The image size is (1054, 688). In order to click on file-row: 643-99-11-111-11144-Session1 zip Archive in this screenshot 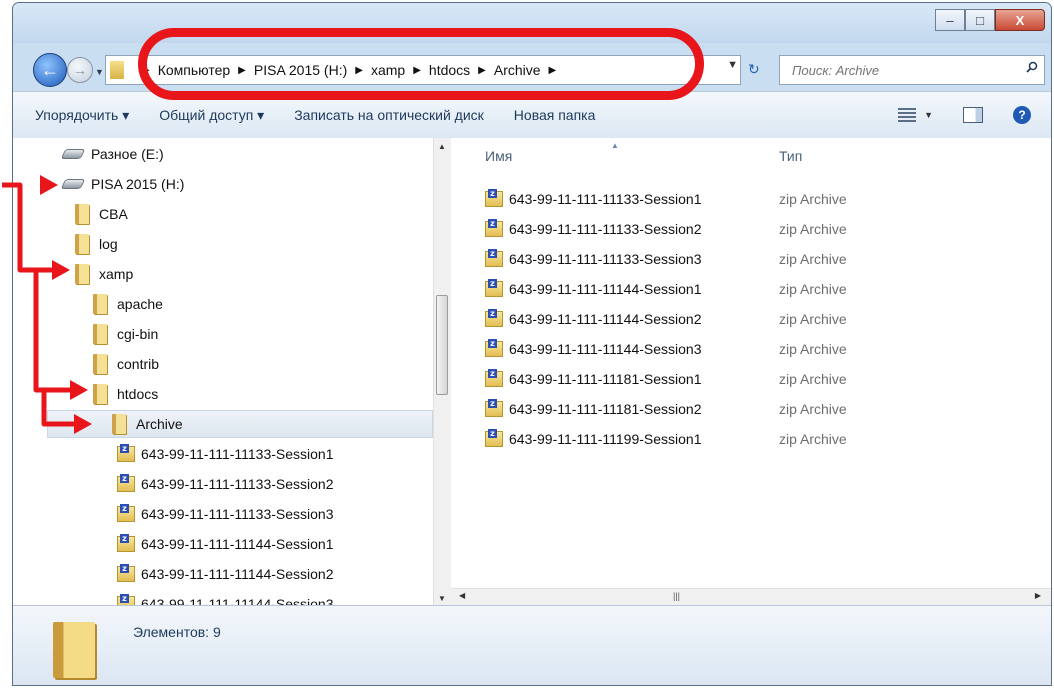, I will do `click(765, 289)`.